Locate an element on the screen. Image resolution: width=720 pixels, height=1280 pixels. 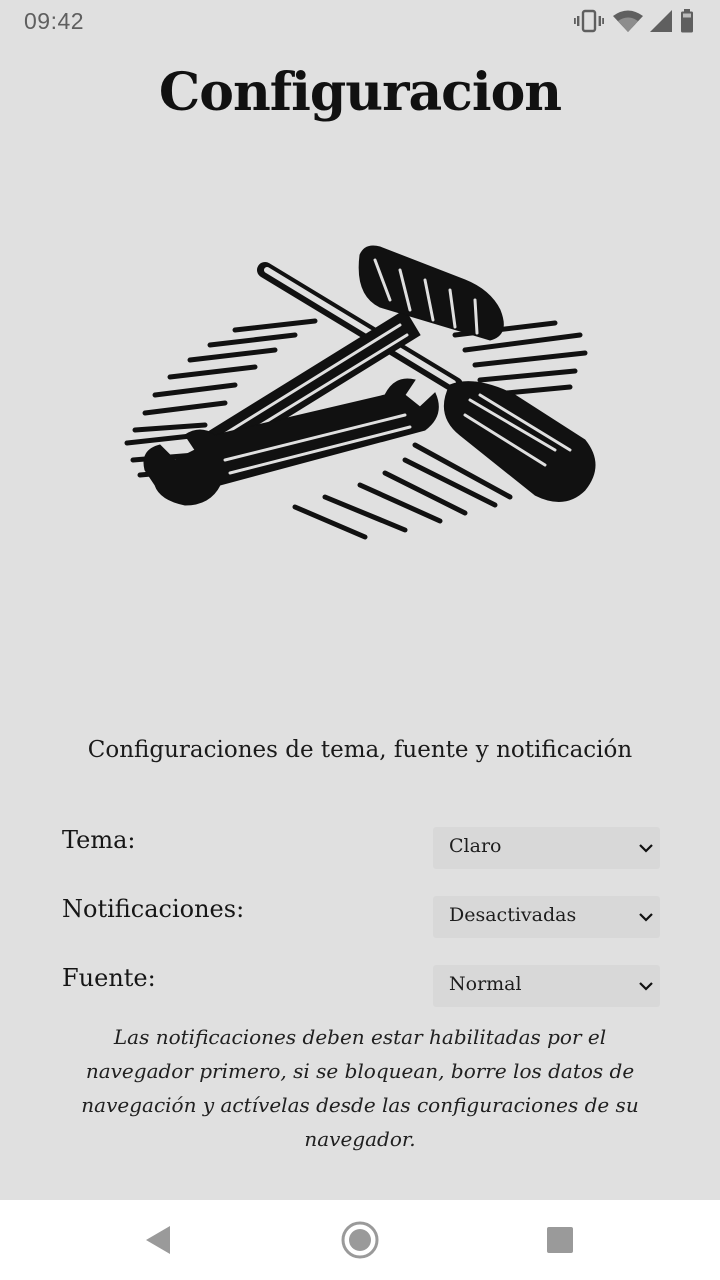
font-label: Fuente: is located at coordinates (109, 978).